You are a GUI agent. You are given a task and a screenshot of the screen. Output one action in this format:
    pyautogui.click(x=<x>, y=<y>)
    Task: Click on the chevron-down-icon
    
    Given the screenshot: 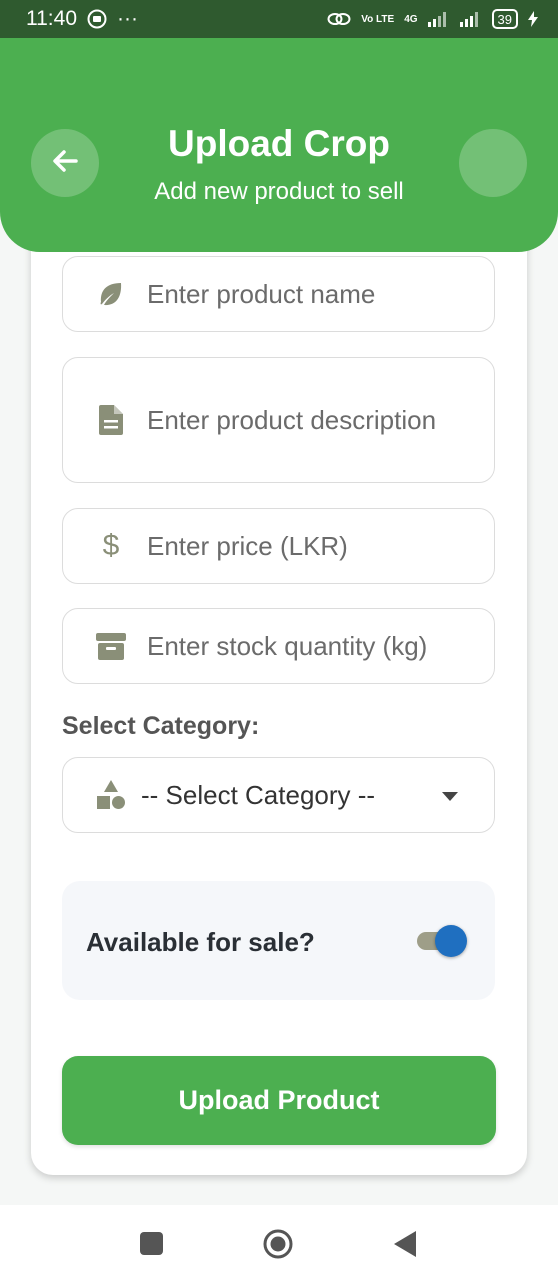 What is the action you would take?
    pyautogui.click(x=450, y=796)
    